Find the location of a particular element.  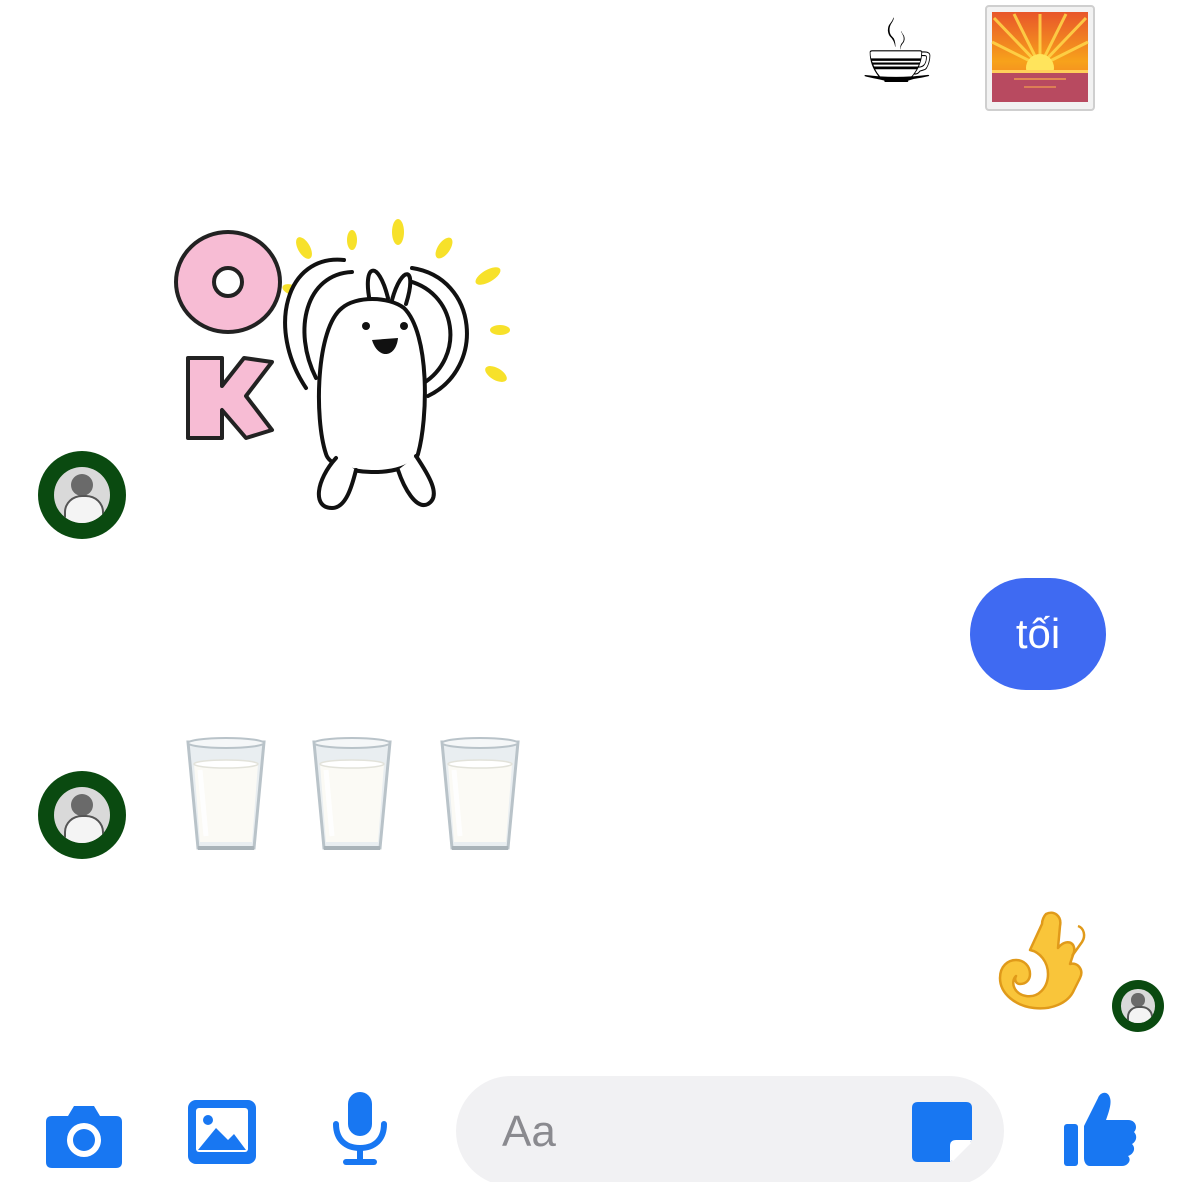

ok-hand-icon is located at coordinates (1042, 960).